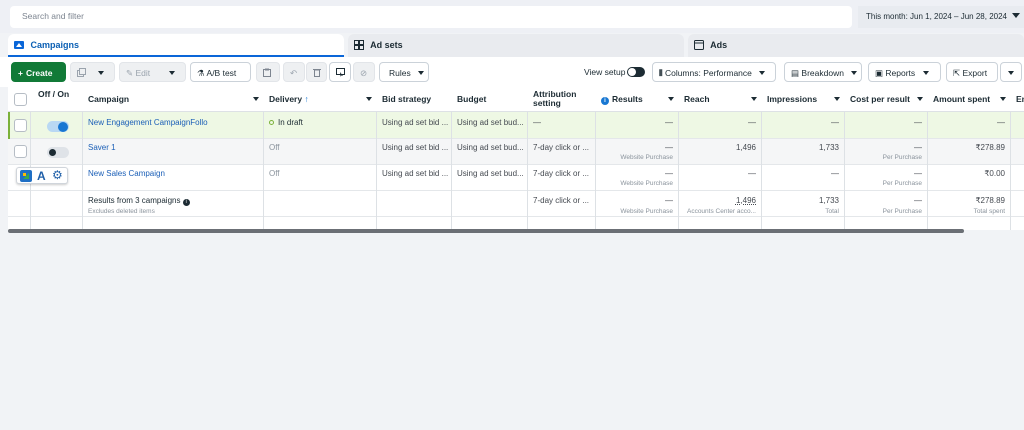 Image resolution: width=1024 pixels, height=430 pixels. I want to click on tab-ad-sets: Ad sets, so click(516, 45).